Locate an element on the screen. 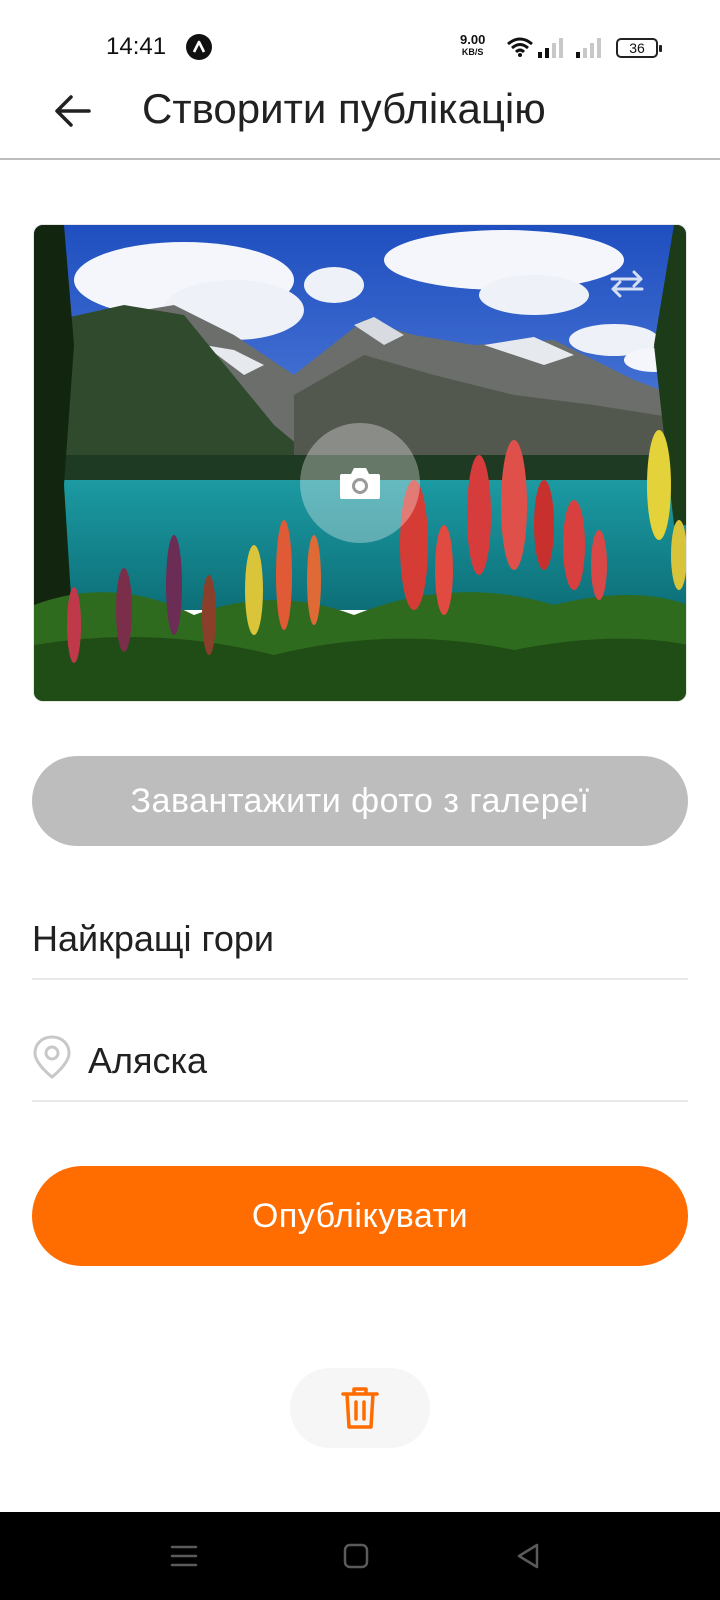 This screenshot has width=720, height=1600. camera-icon is located at coordinates (360, 483).